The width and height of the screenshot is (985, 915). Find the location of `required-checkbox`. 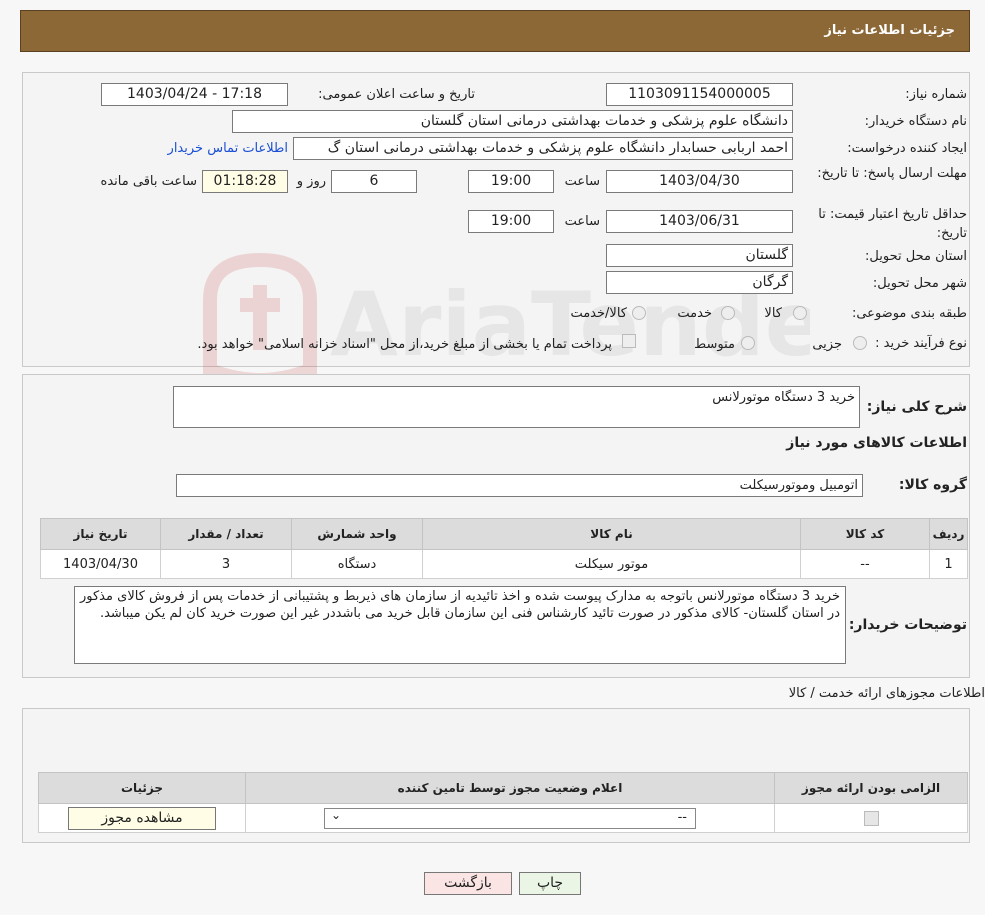

required-checkbox is located at coordinates (871, 818).